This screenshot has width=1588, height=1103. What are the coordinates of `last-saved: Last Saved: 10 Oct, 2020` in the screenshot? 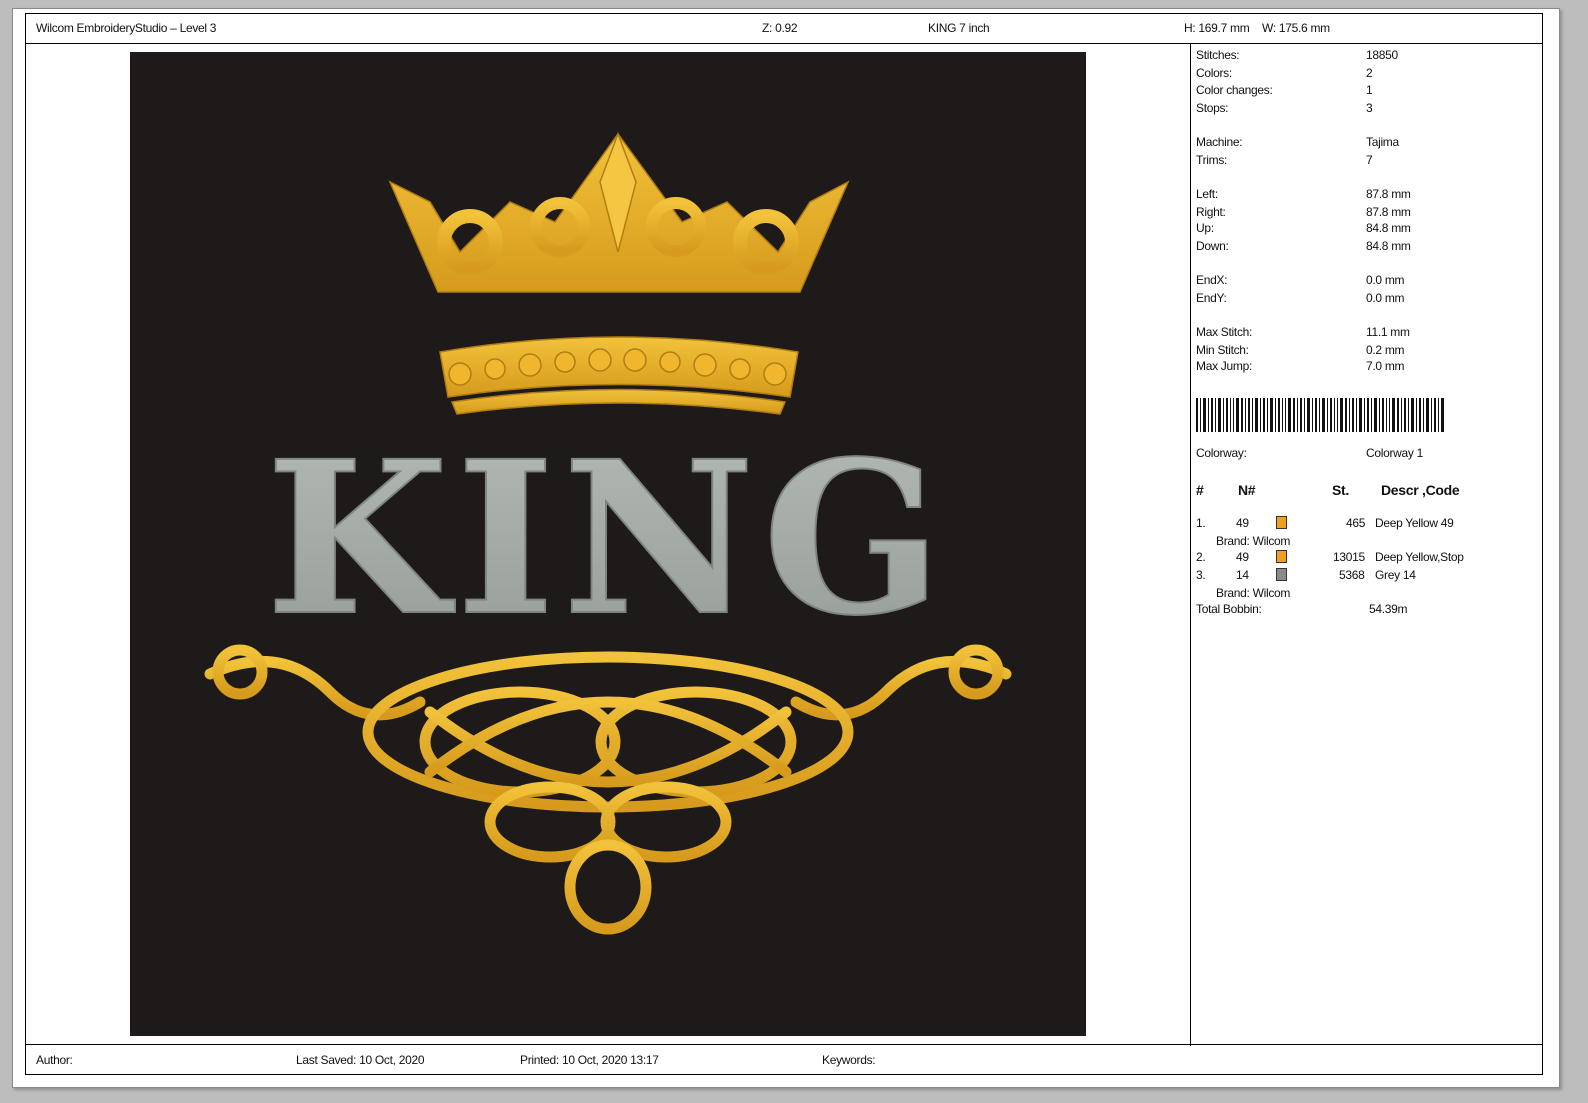 It's located at (360, 1060).